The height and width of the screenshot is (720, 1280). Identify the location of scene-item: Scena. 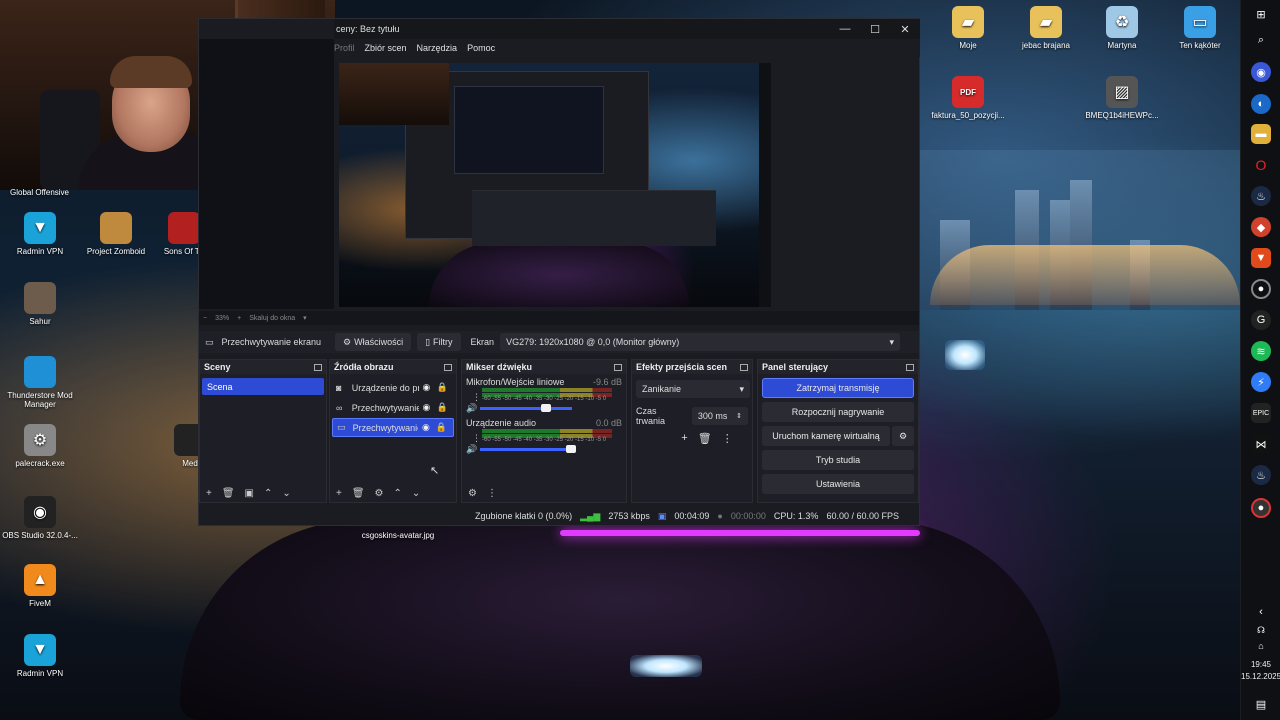
(263, 386).